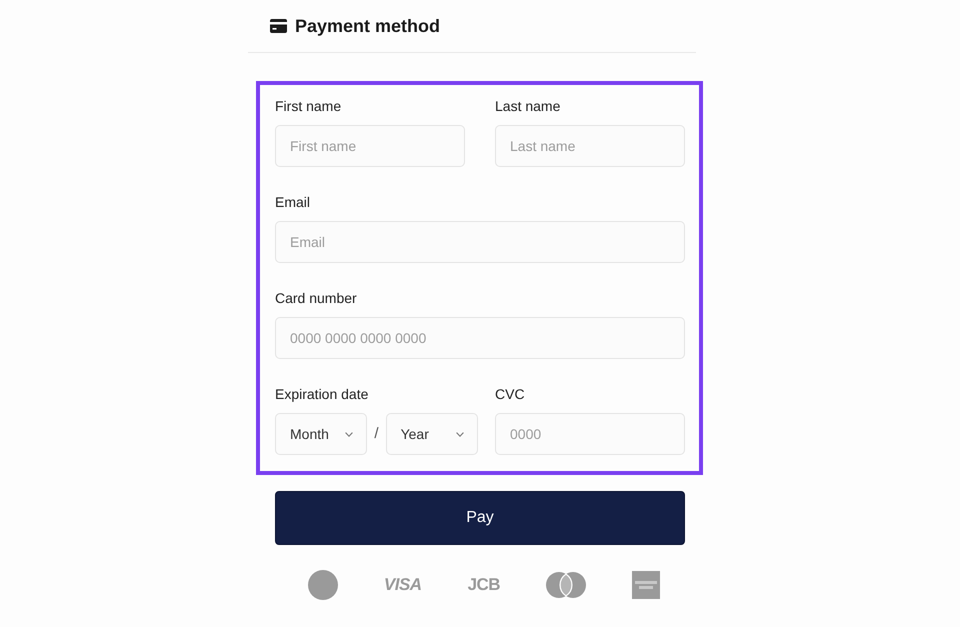  Describe the element at coordinates (292, 202) in the screenshot. I see `field-label: Email` at that location.